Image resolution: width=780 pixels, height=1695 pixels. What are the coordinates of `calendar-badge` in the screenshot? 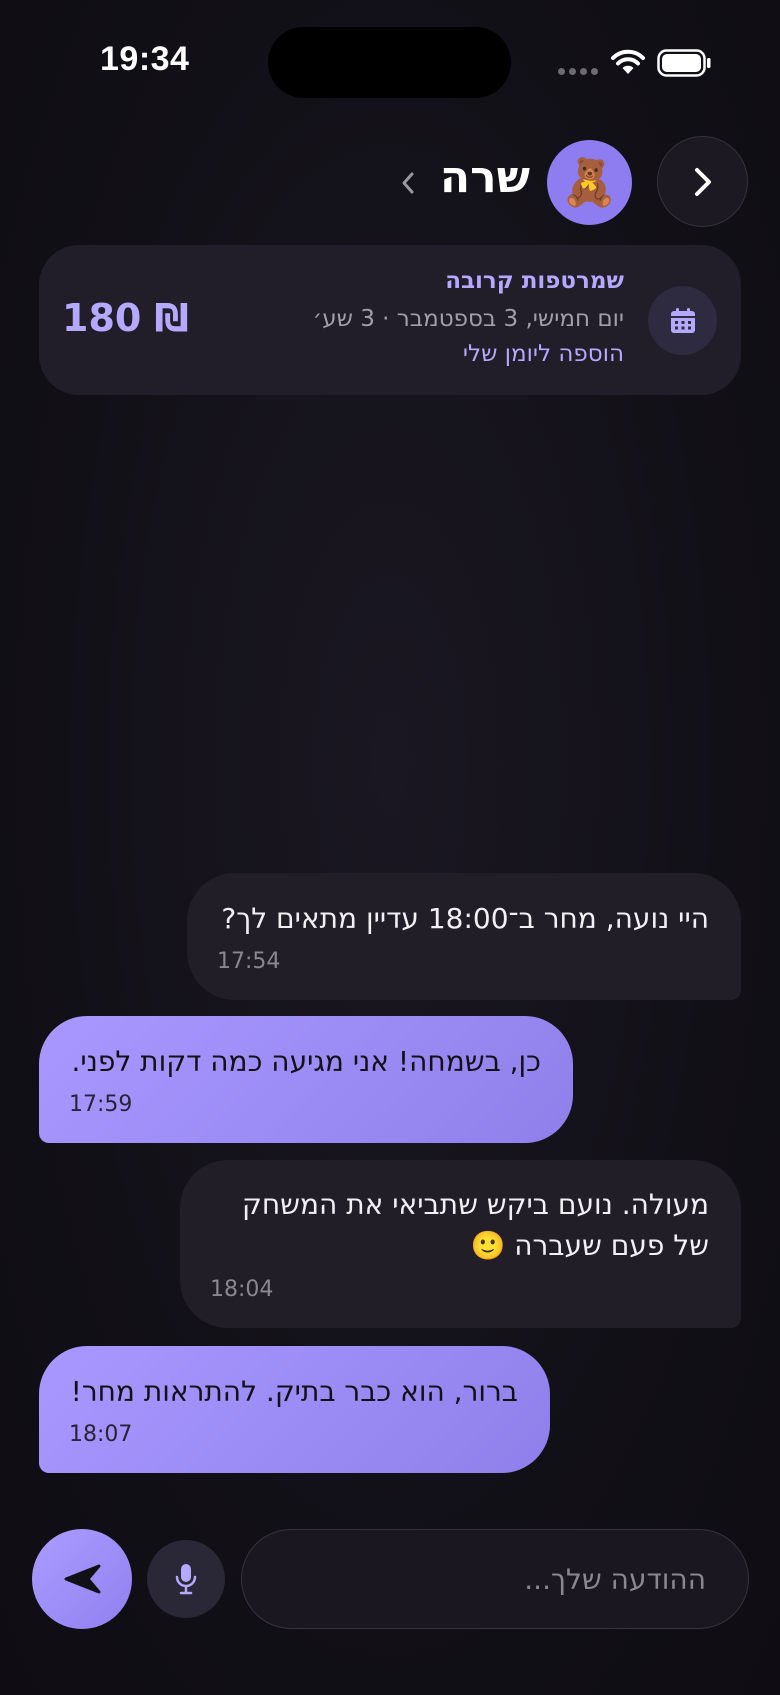 It's located at (682, 320).